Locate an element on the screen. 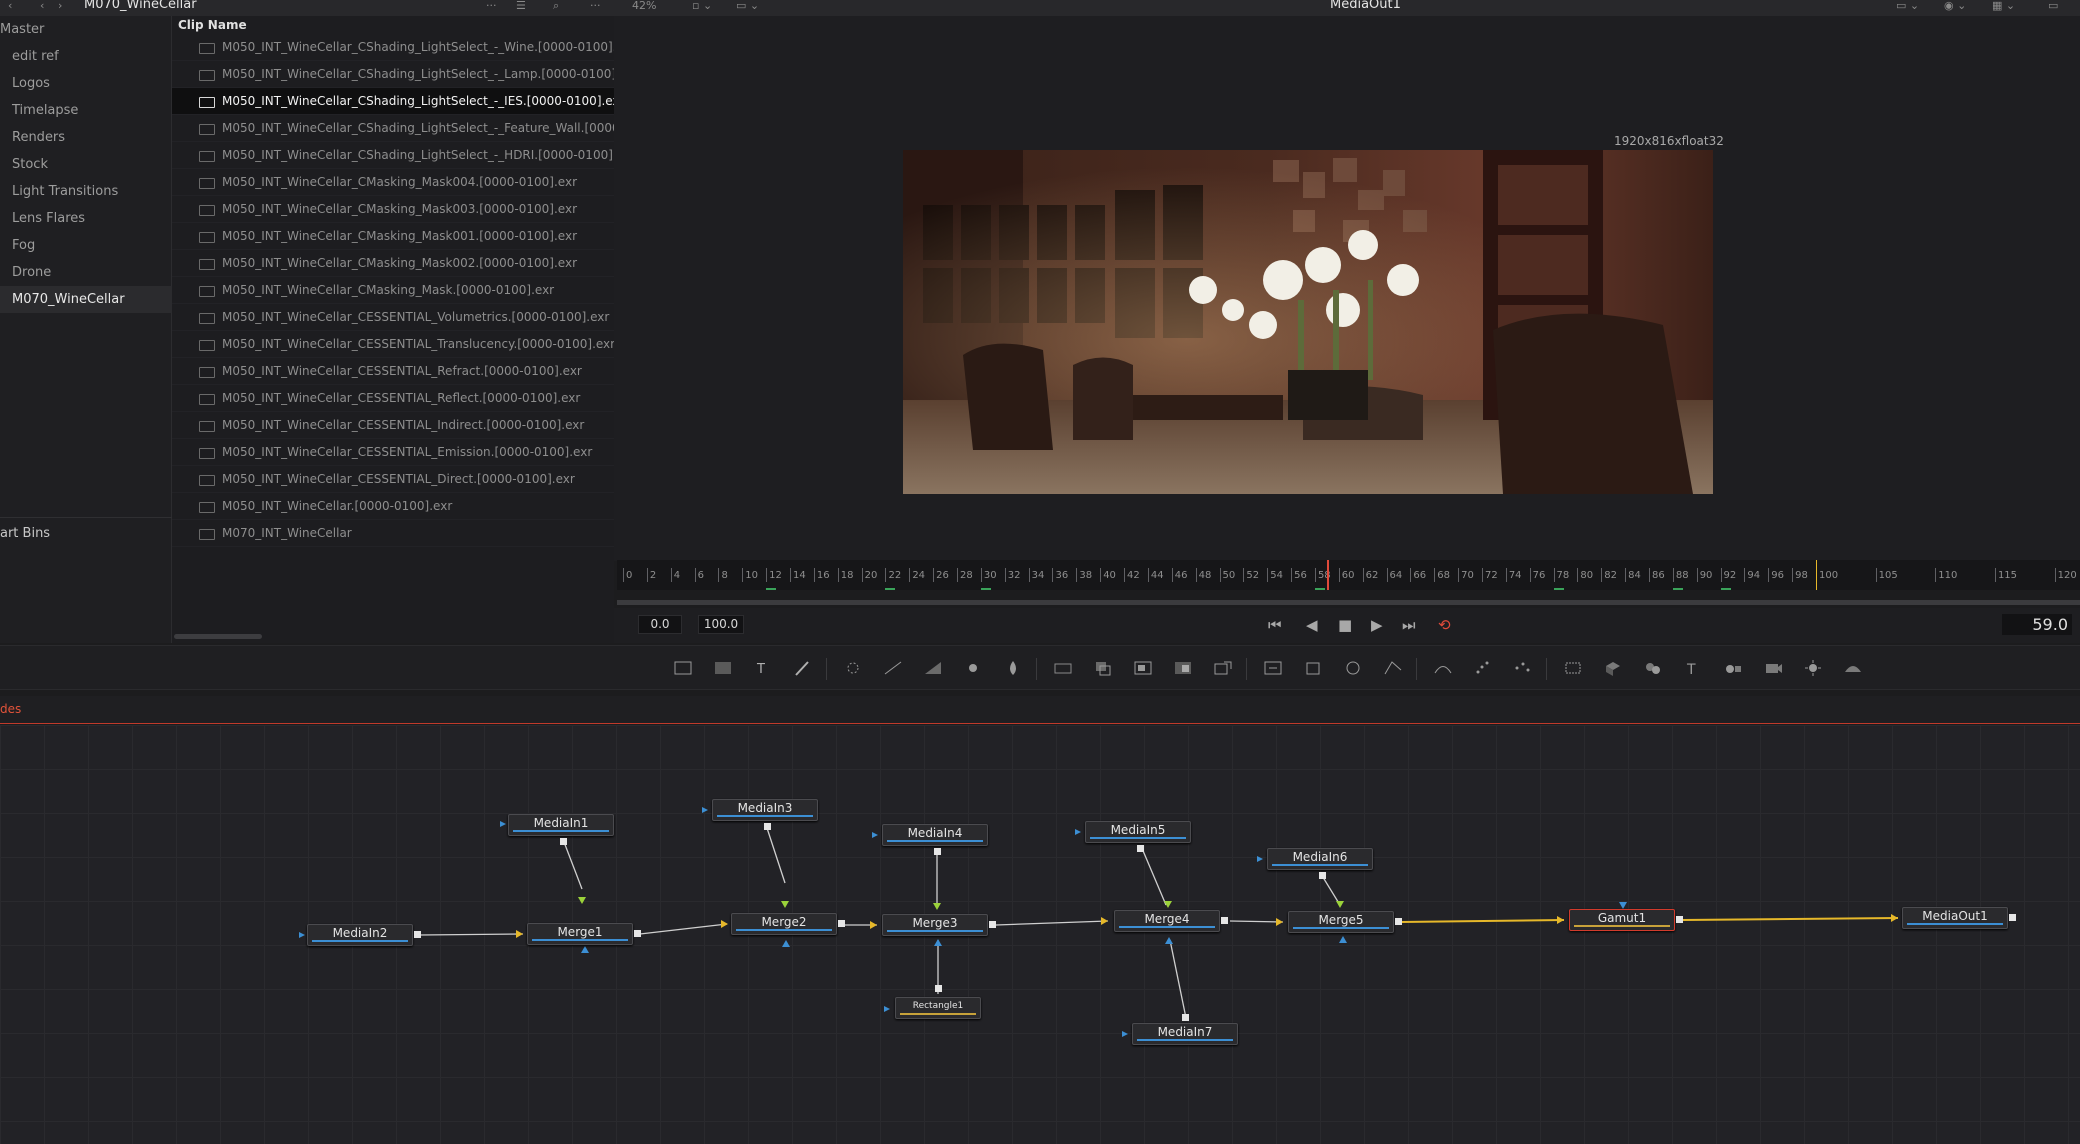 The image size is (2080, 1144). nav-back-icon: ‹ is located at coordinates (10, 6).